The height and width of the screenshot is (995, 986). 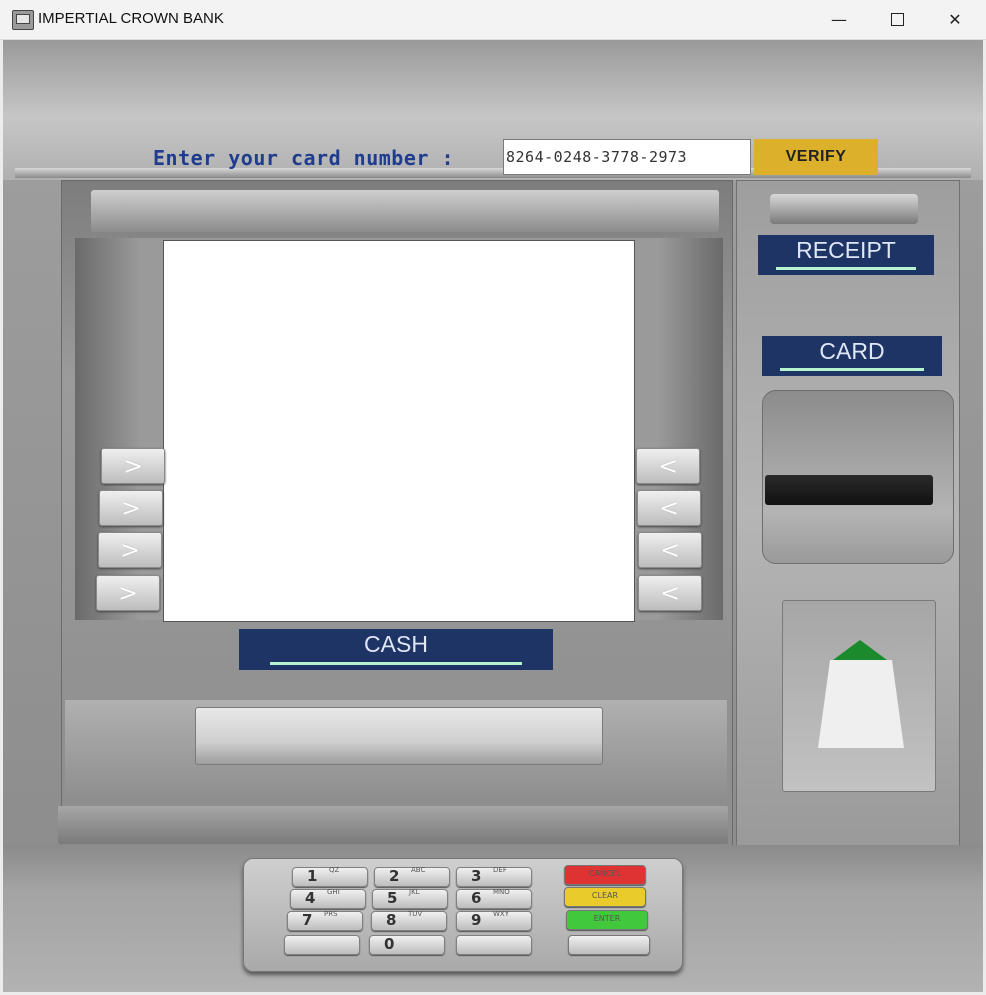 I want to click on maximize-icon, so click(x=897, y=19).